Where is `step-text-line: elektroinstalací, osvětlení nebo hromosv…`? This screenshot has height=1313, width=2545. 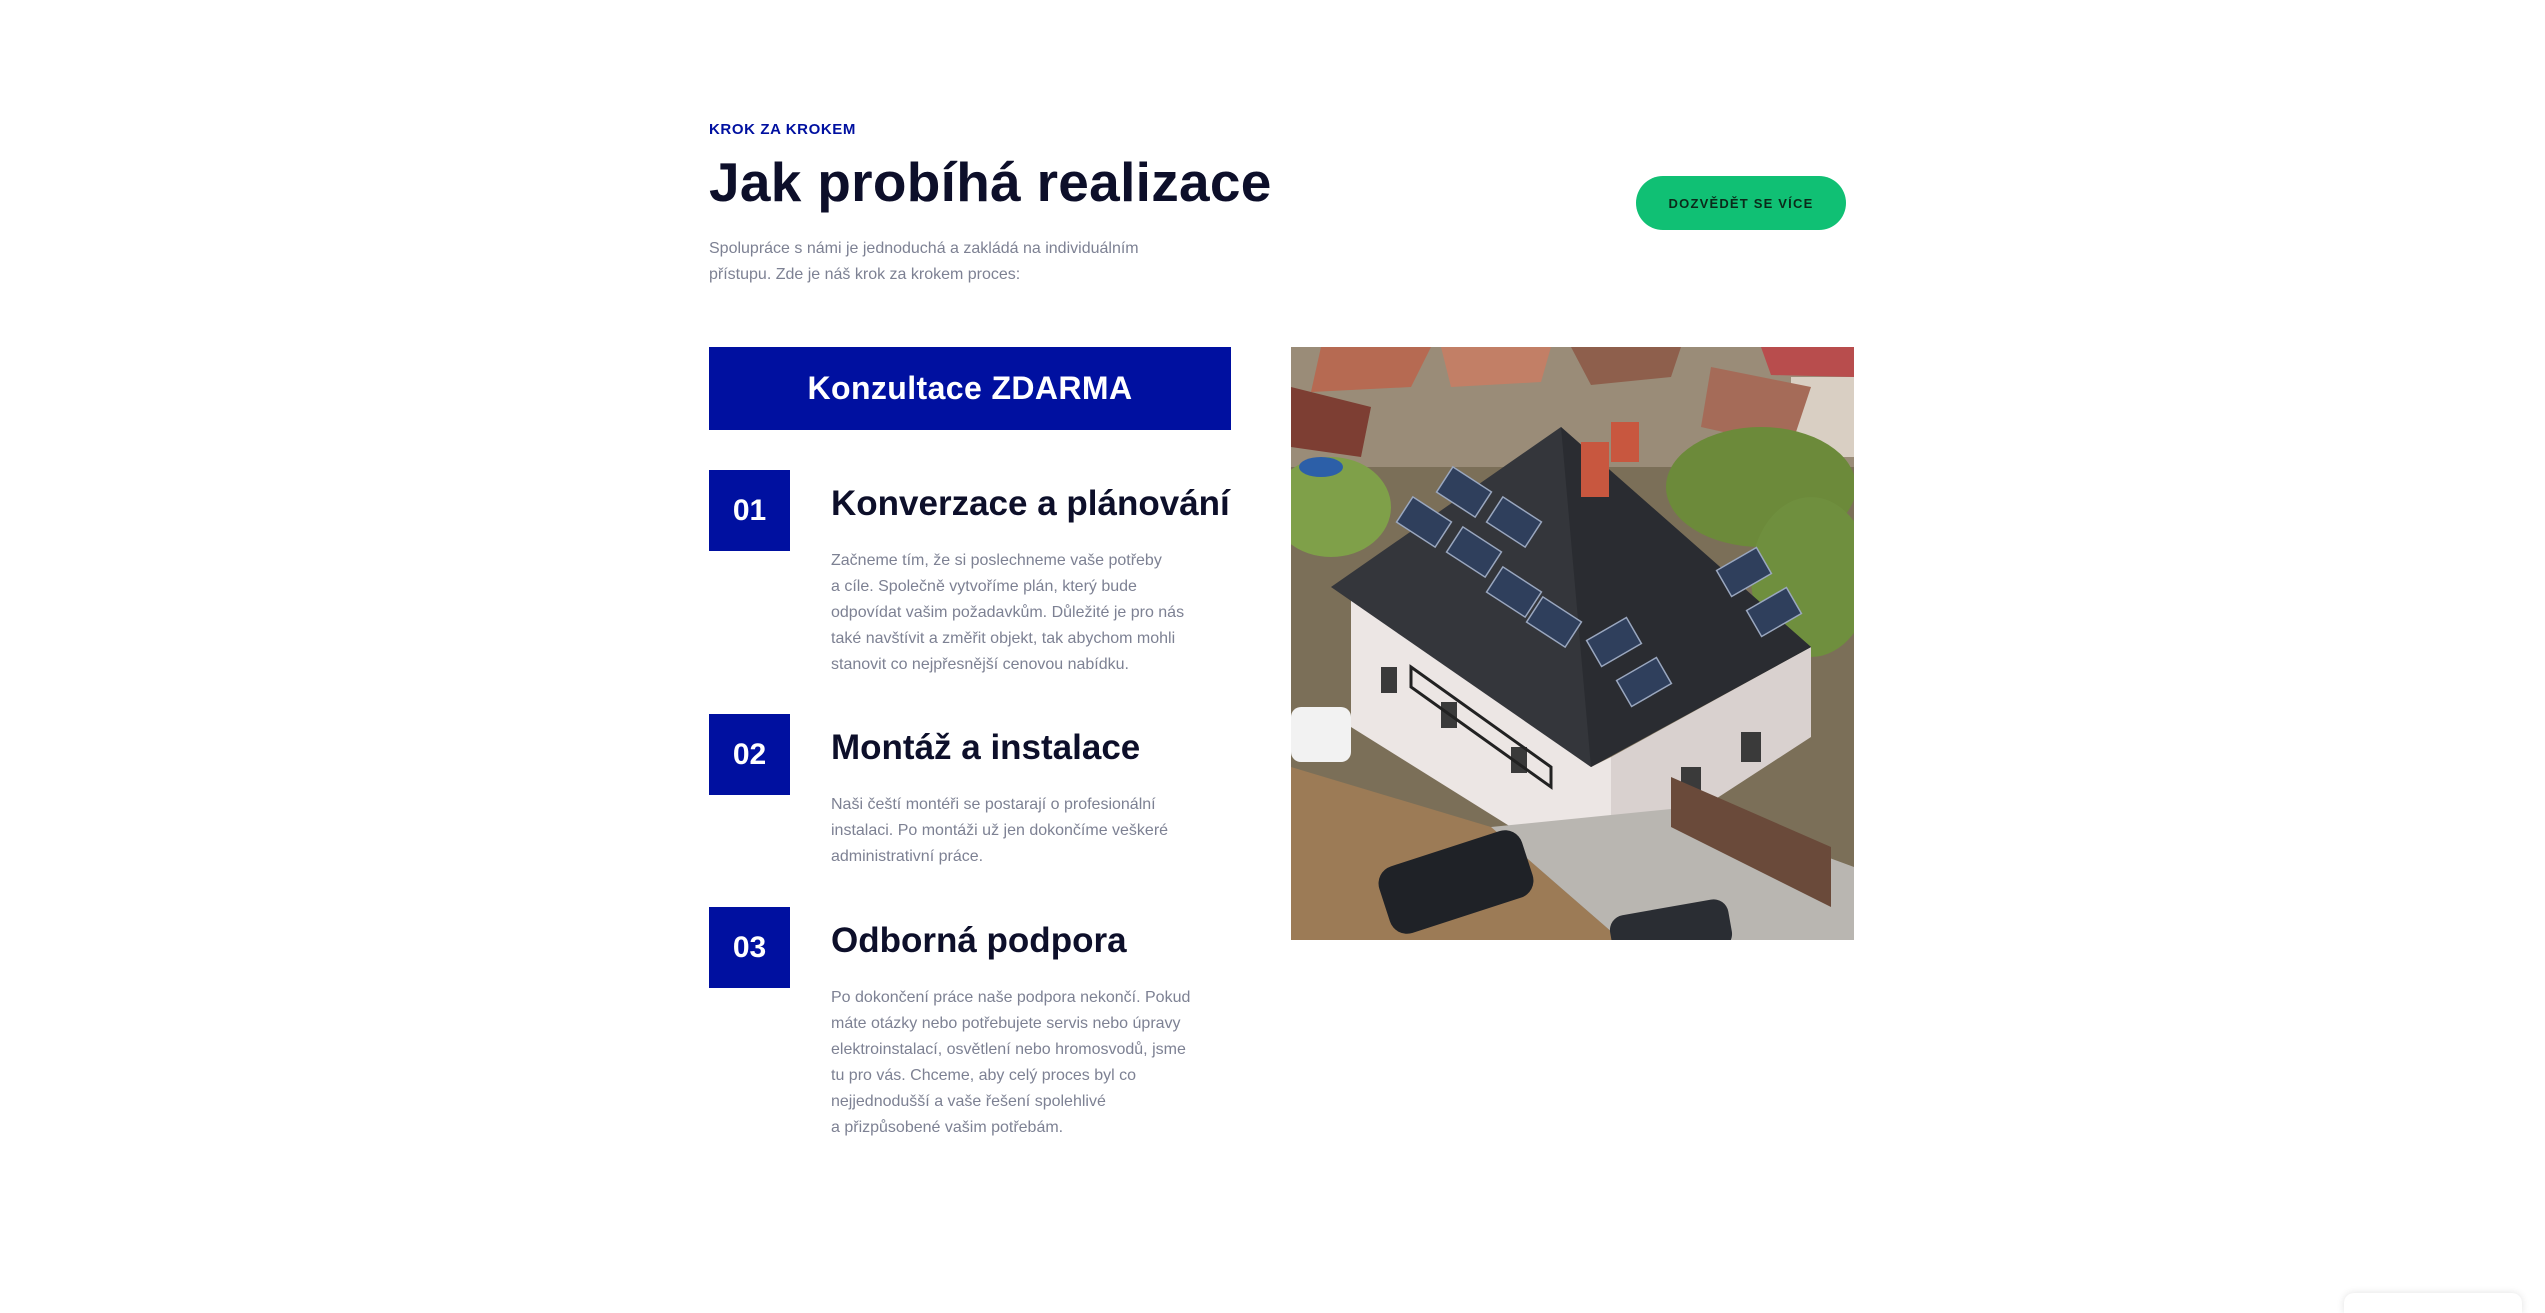
step-text-line: elektroinstalací, osvětlení nebo hromosv… is located at coordinates (1008, 1049).